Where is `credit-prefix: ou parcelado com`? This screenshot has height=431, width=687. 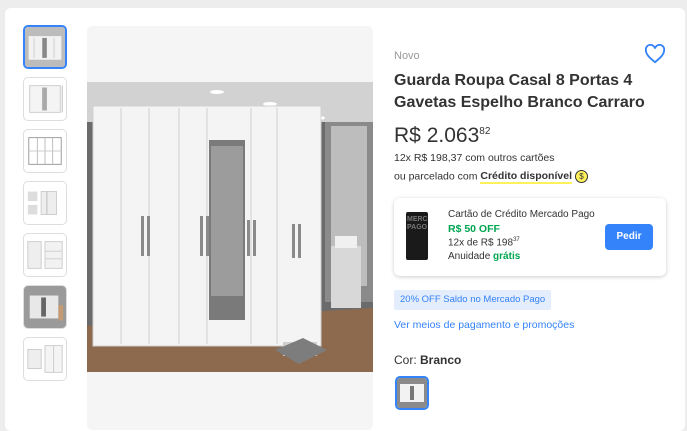 credit-prefix: ou parcelado com is located at coordinates (437, 176).